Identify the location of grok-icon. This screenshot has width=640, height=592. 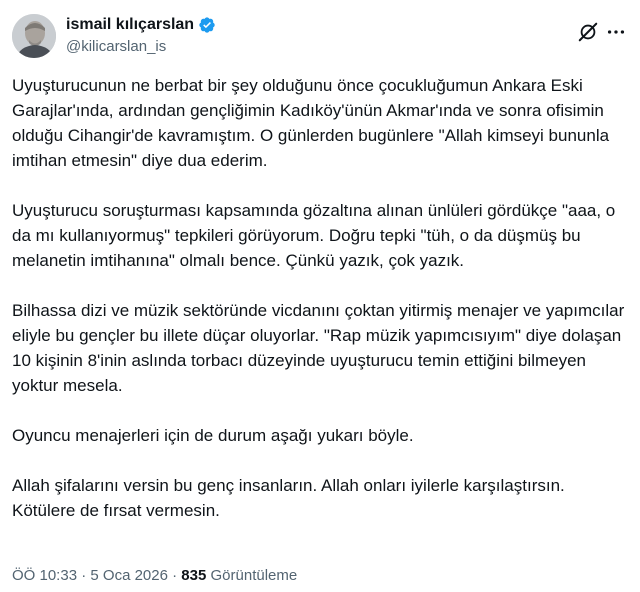
(588, 32).